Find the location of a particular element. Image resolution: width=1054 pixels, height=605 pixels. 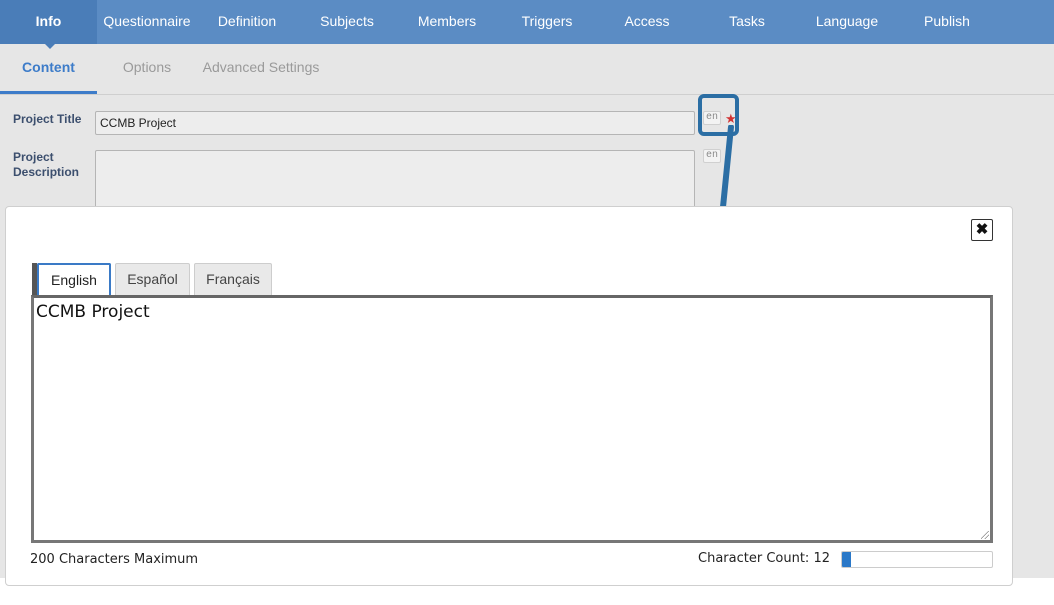

nav-language: Language is located at coordinates (847, 22).